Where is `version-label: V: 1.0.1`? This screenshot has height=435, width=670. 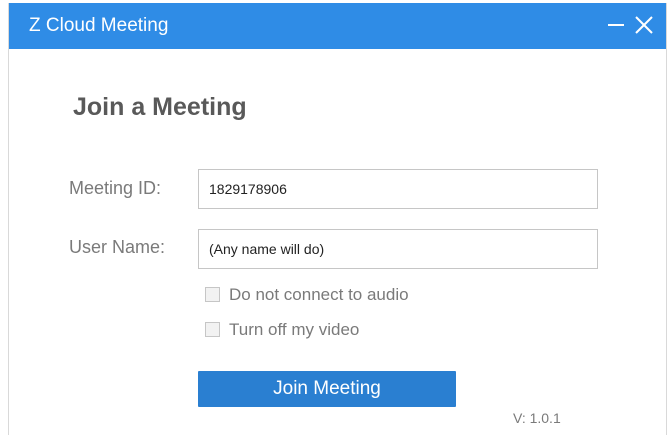 version-label: V: 1.0.1 is located at coordinates (537, 418).